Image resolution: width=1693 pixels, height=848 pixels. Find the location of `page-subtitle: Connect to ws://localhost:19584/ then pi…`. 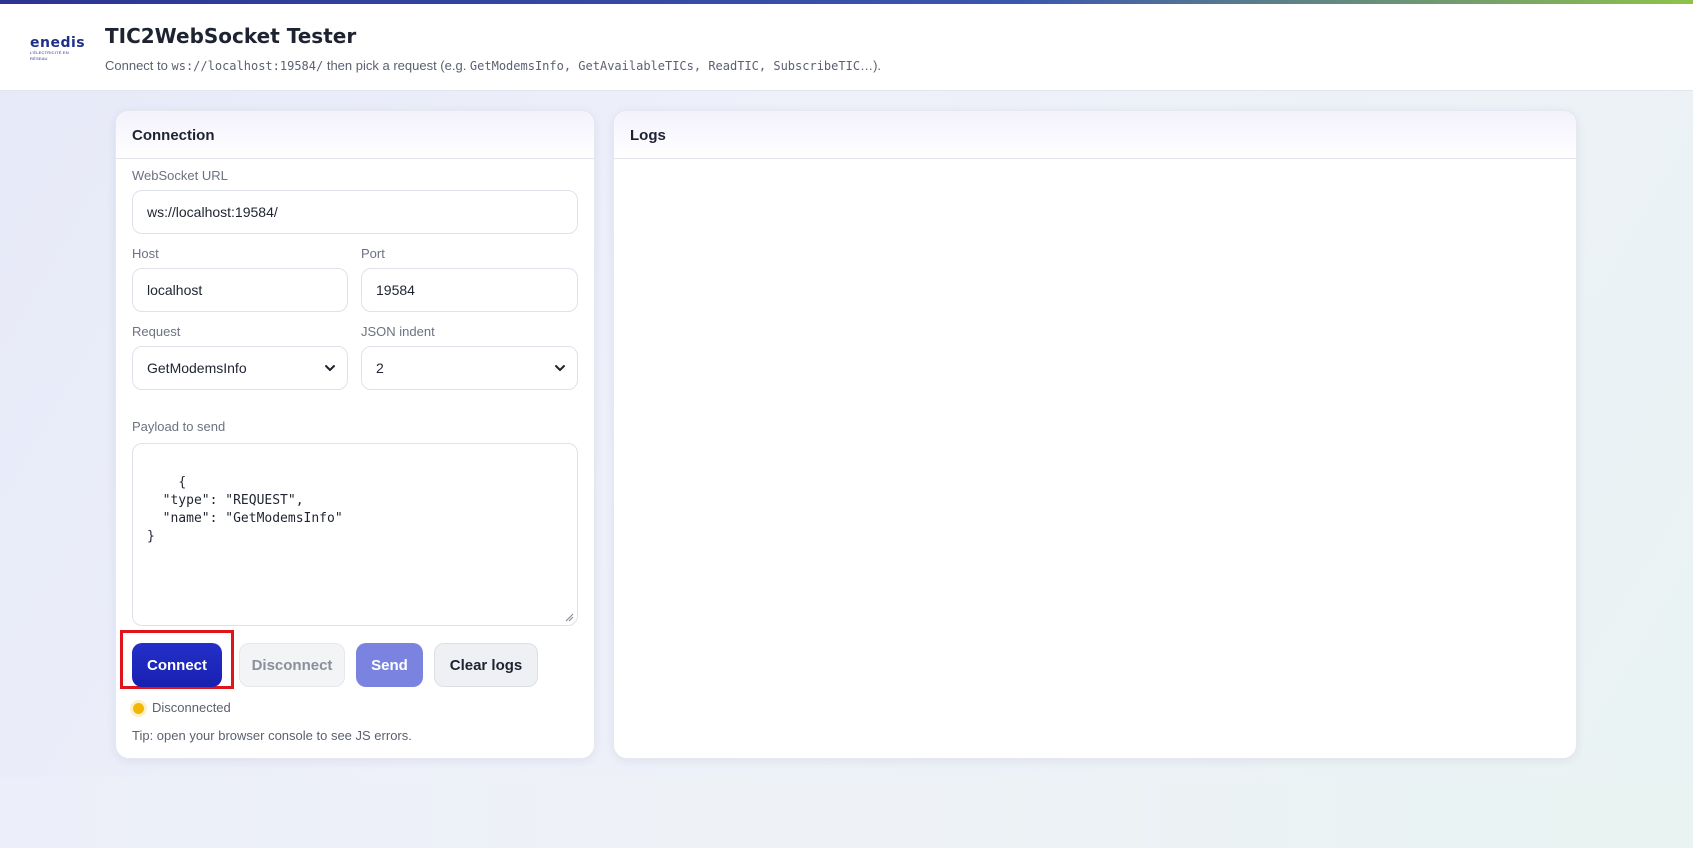

page-subtitle: Connect to ws://localhost:19584/ then pi… is located at coordinates (493, 65).